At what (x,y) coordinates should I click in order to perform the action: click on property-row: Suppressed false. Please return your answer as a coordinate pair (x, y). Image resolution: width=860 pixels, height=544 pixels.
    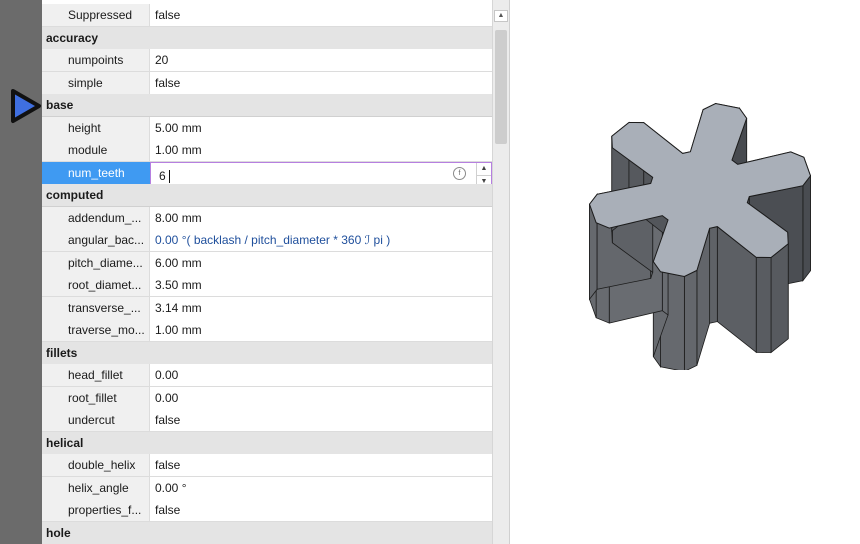
    Looking at the image, I should click on (267, 15).